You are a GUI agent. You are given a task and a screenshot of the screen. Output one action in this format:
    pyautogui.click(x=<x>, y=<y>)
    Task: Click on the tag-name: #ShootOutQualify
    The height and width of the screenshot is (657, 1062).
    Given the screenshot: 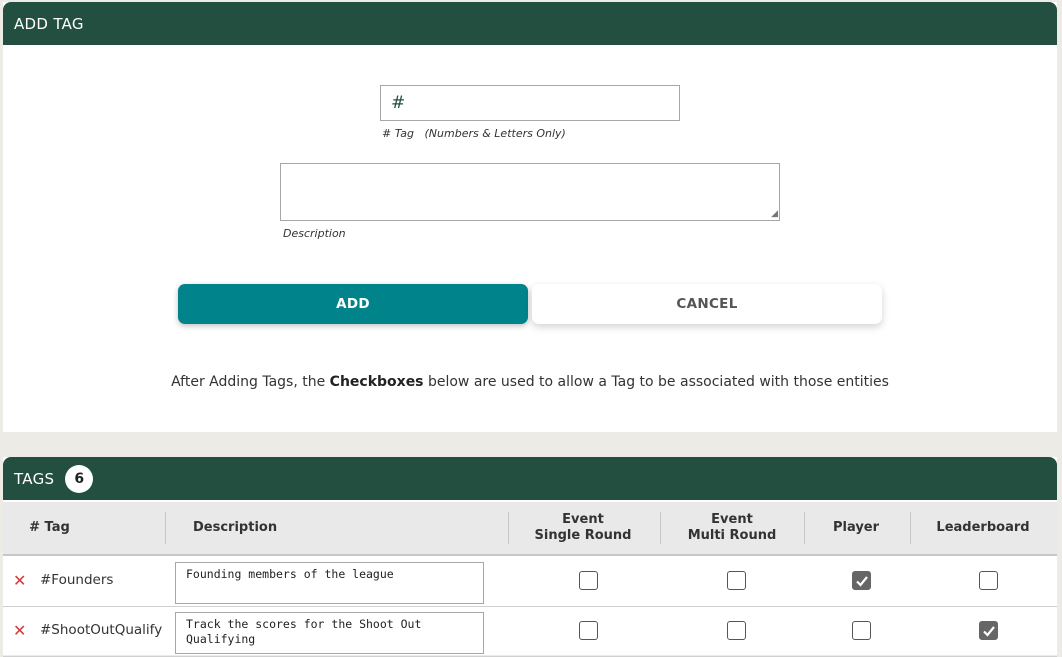 What is the action you would take?
    pyautogui.click(x=101, y=630)
    